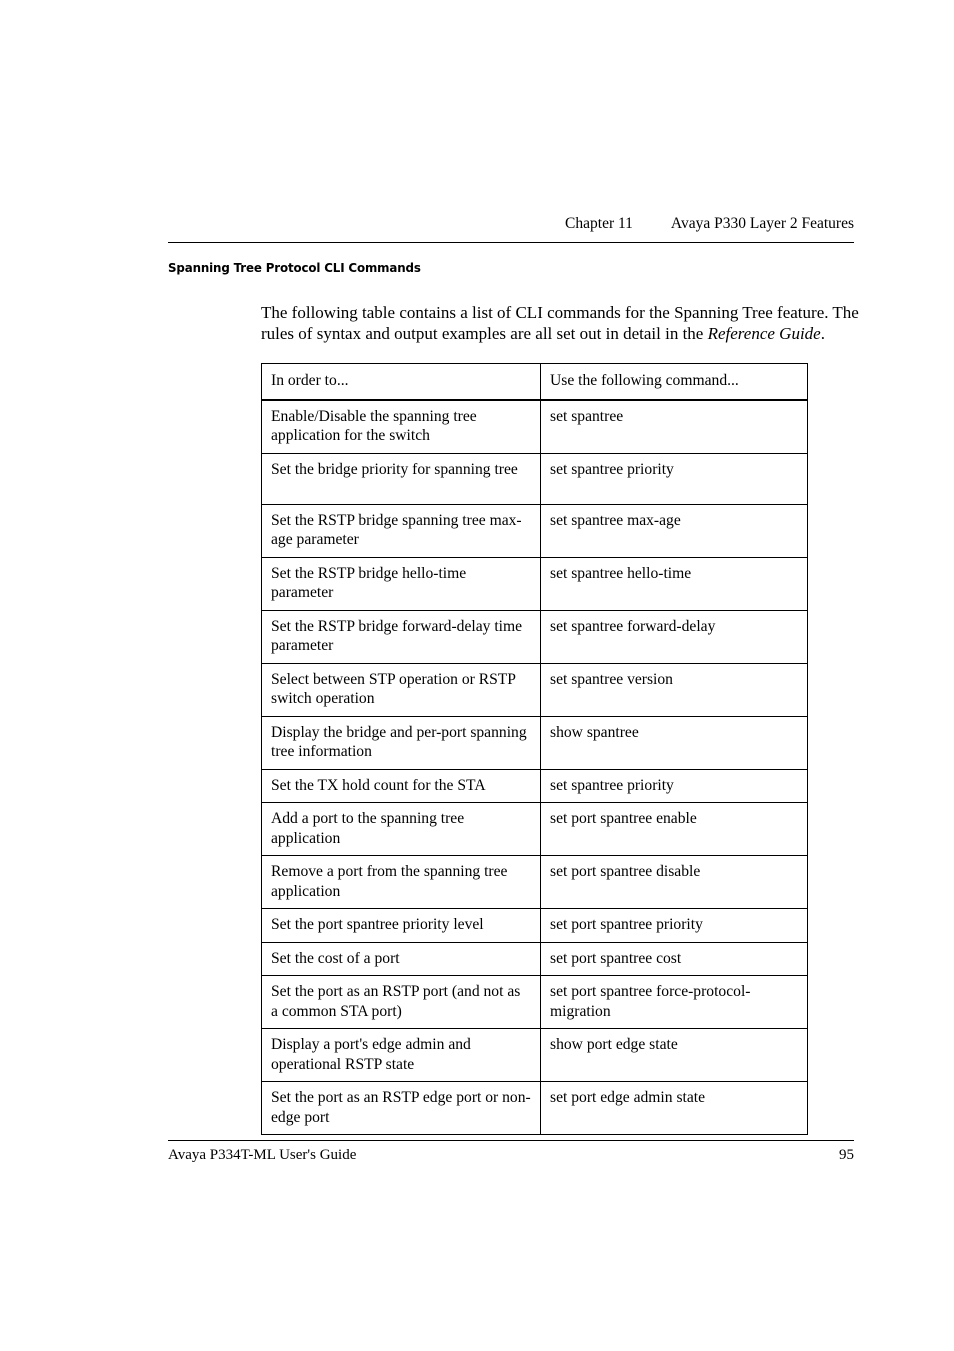  Describe the element at coordinates (674, 925) in the screenshot. I see `cell-command: set port spantree priority` at that location.